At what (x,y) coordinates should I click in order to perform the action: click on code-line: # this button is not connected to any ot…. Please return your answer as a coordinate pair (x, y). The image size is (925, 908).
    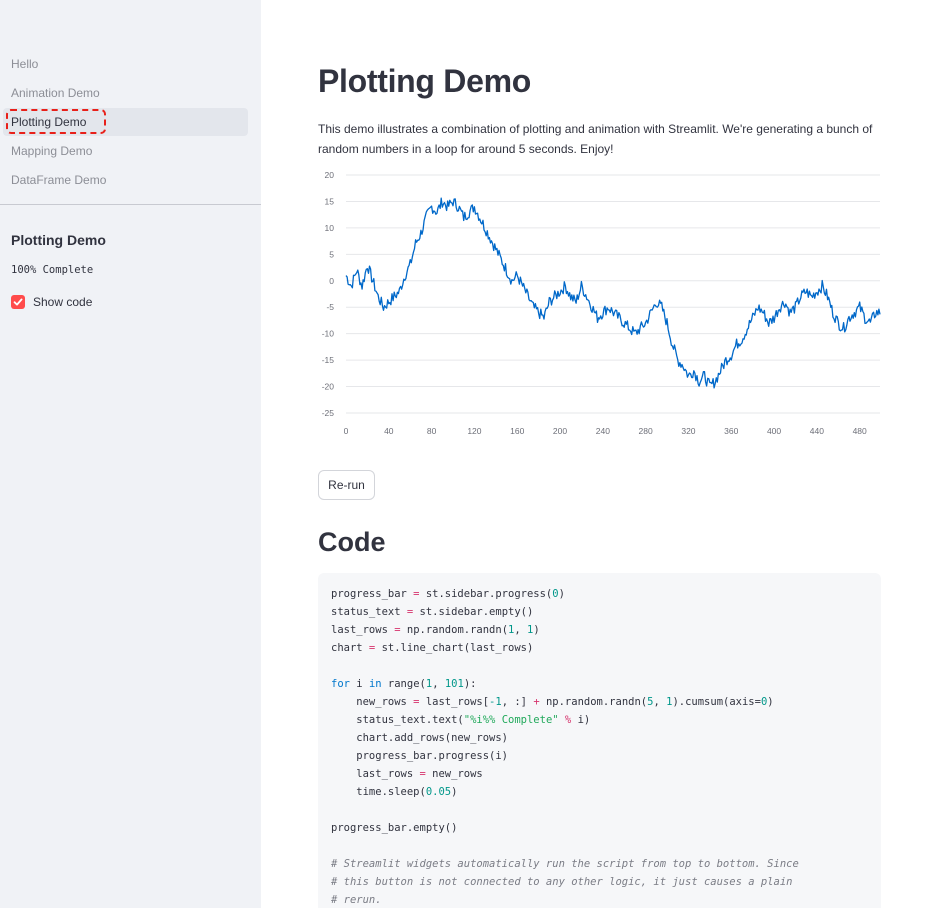
    Looking at the image, I should click on (562, 882).